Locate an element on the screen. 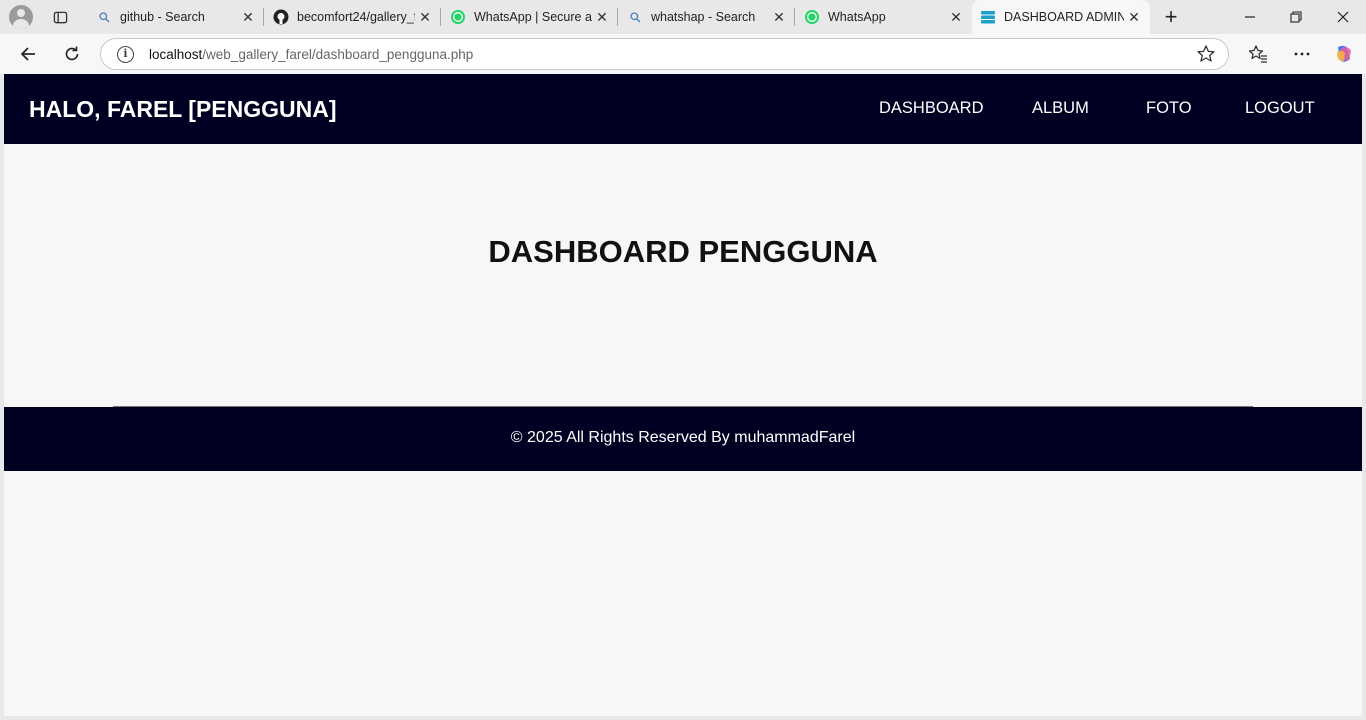  tab-whatsapp-secure: WhatsApp | Secure an ✕ is located at coordinates (530, 17).